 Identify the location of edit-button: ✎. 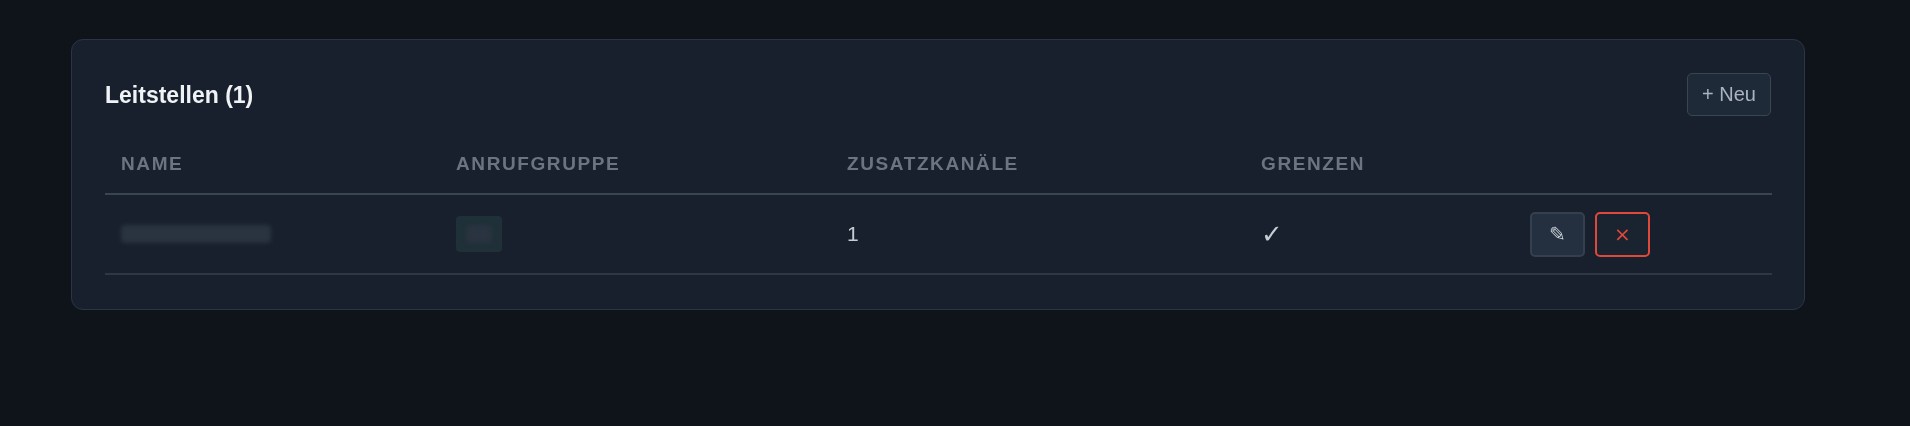
(1557, 234).